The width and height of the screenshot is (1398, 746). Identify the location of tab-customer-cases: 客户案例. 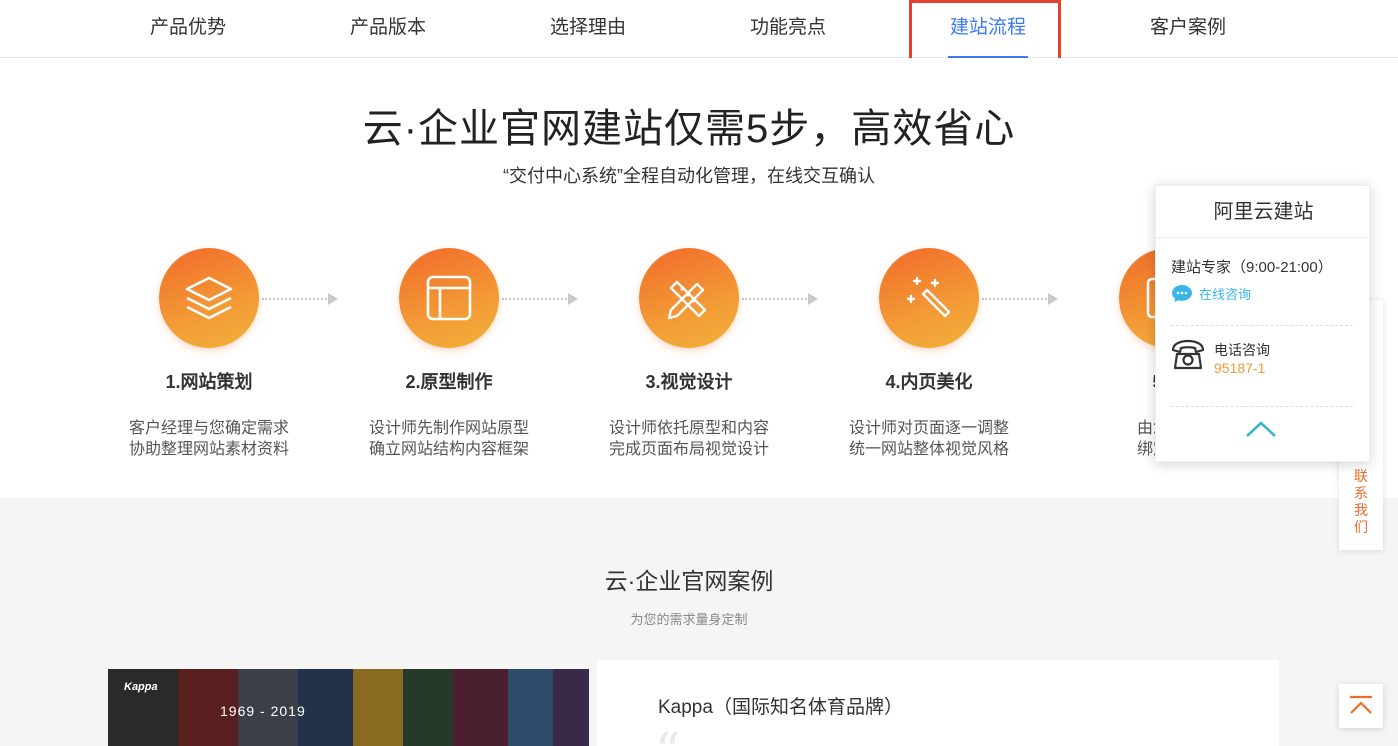
(1188, 29).